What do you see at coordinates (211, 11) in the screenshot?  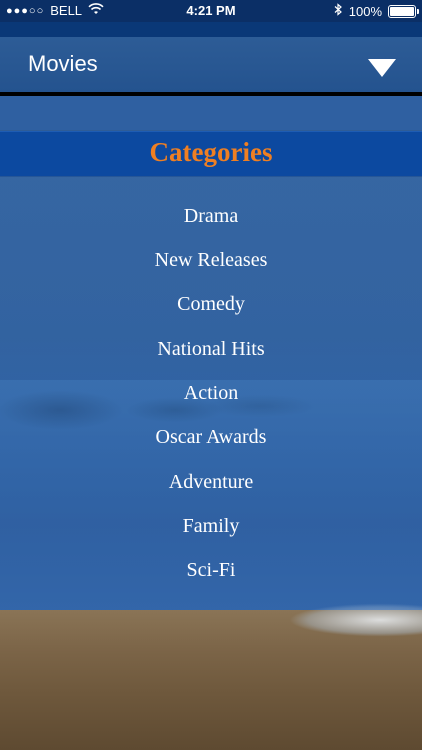 I see `status-bar: ●●●○○ BELL 4:21 PM 100%` at bounding box center [211, 11].